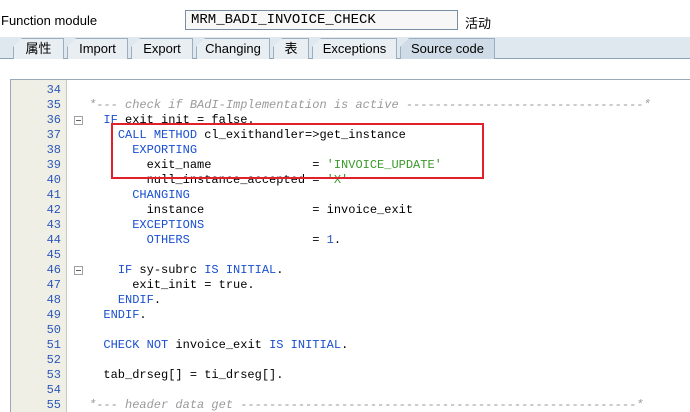 This screenshot has height=412, width=690. Describe the element at coordinates (53, 270) in the screenshot. I see `line-number: 46` at that location.